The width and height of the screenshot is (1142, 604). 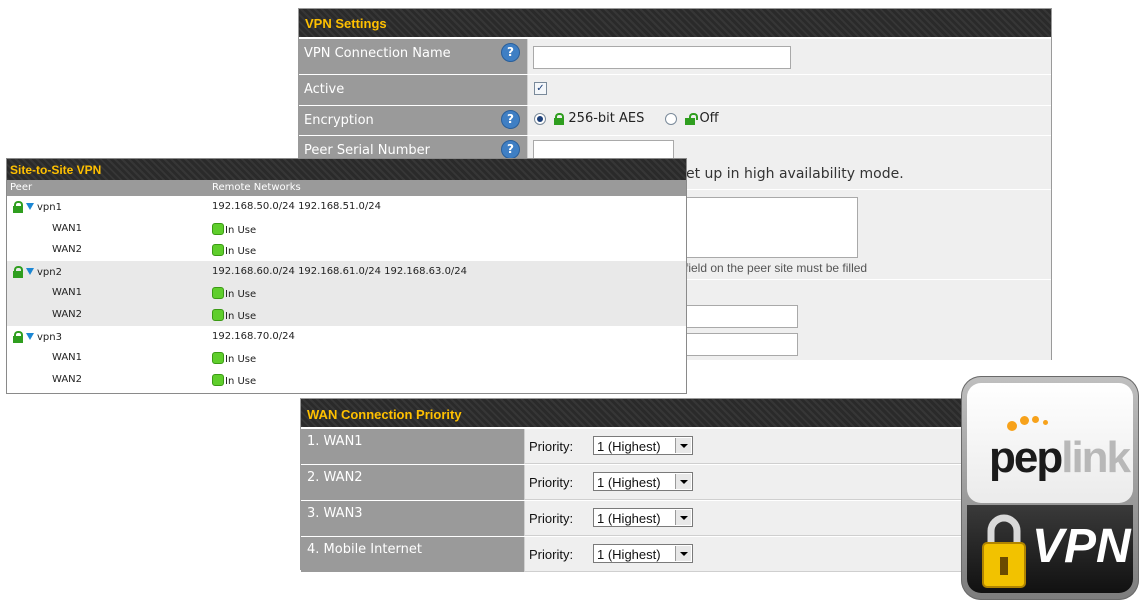 I want to click on wan-label: 4. Mobile Internet, so click(x=412, y=554).